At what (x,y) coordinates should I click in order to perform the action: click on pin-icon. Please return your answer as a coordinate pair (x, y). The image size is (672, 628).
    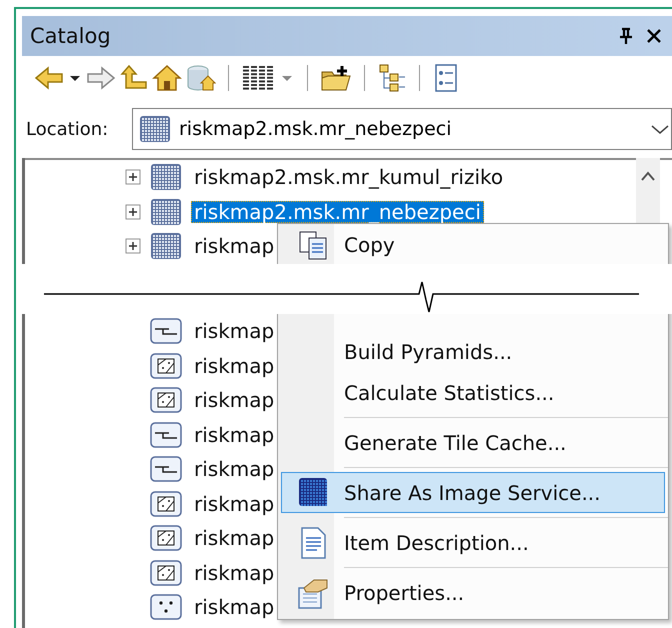
    Looking at the image, I should click on (626, 36).